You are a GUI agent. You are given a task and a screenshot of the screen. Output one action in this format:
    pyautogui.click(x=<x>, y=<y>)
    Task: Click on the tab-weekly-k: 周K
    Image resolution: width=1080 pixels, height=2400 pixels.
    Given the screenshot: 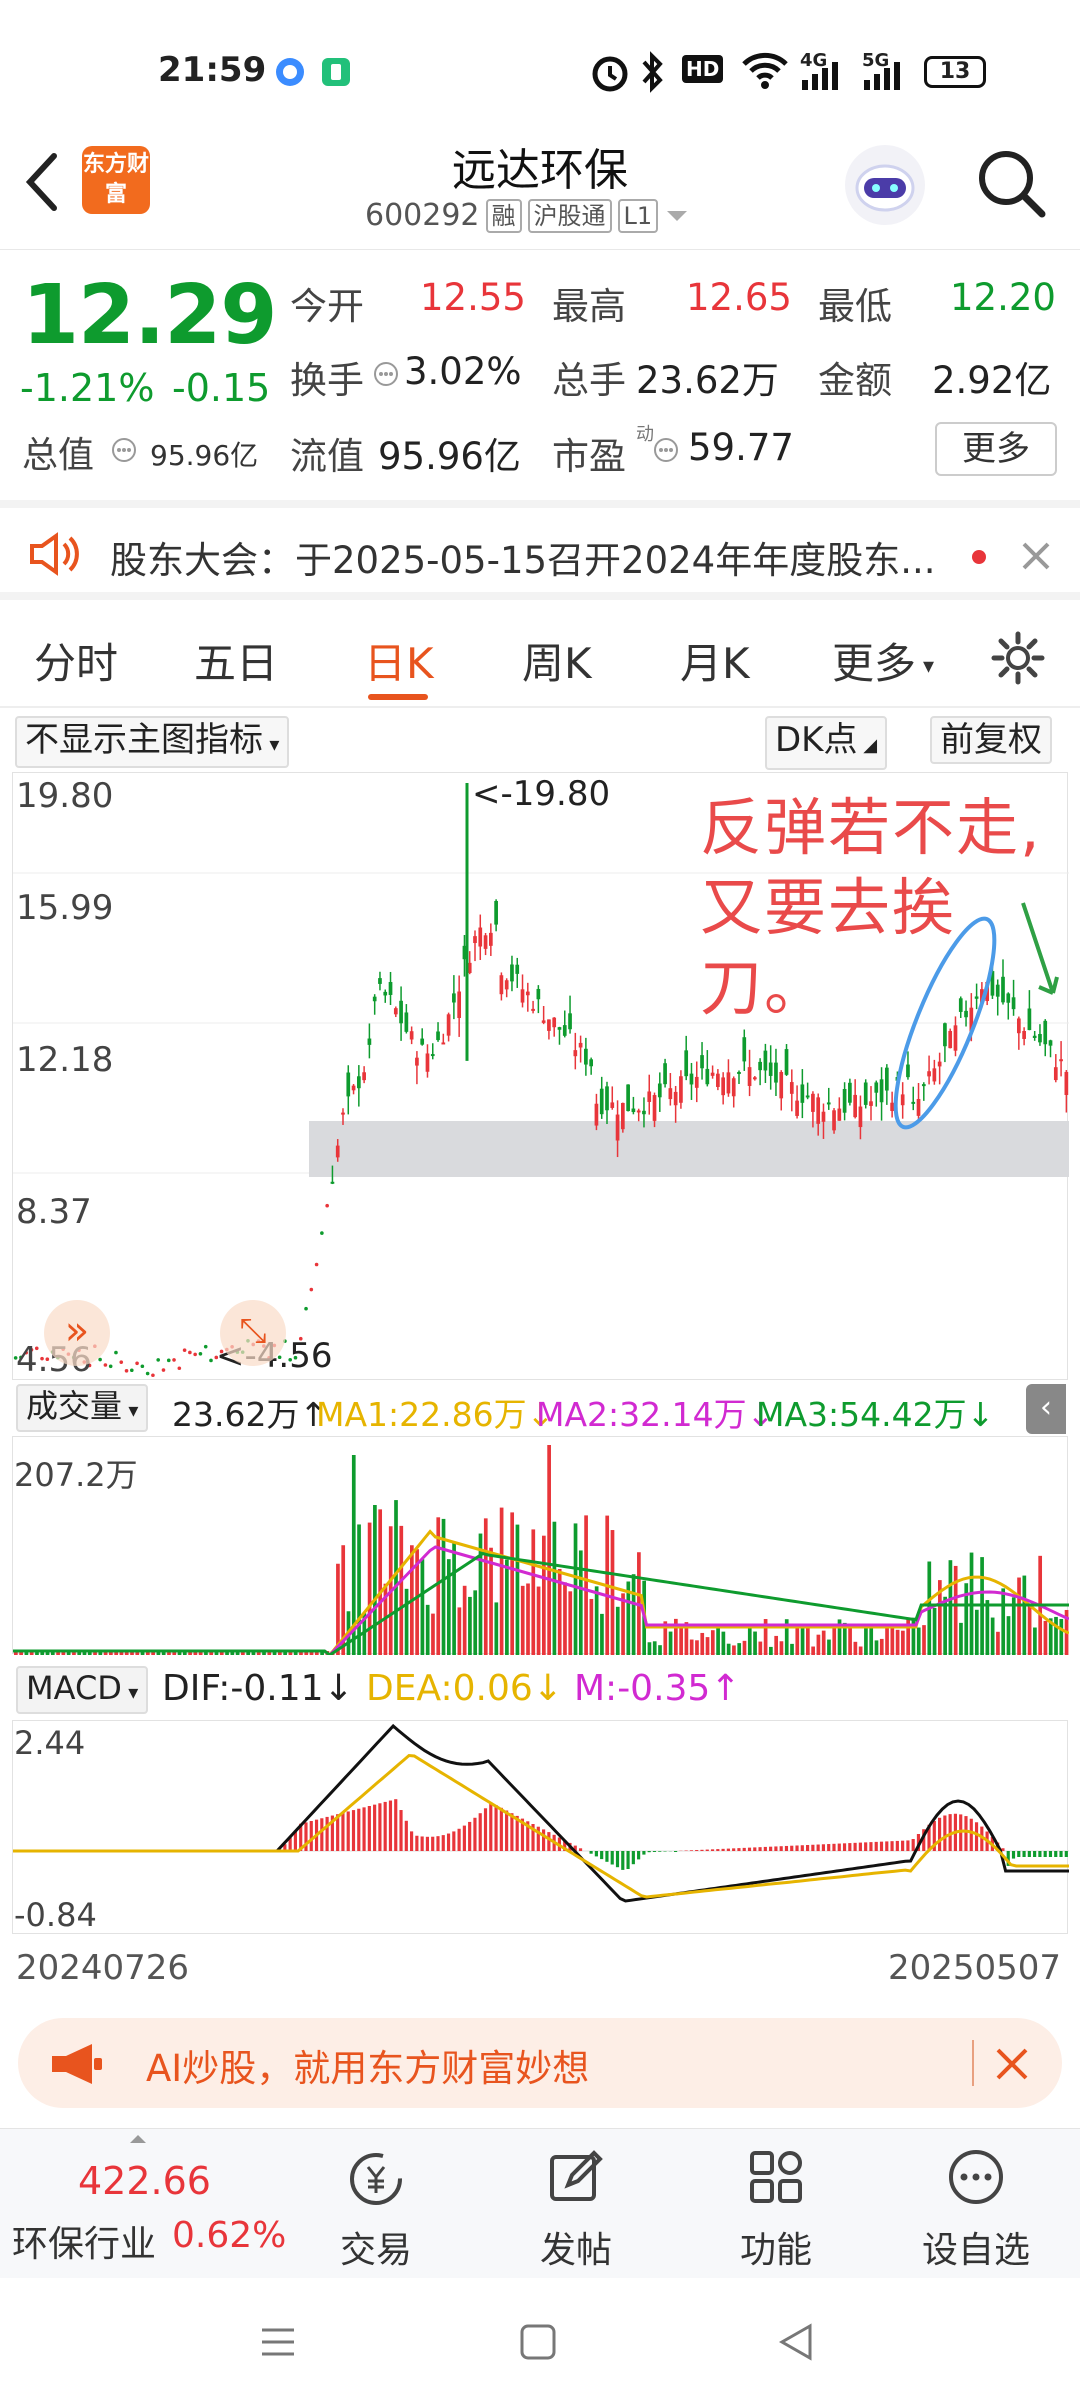 What is the action you would take?
    pyautogui.click(x=557, y=660)
    